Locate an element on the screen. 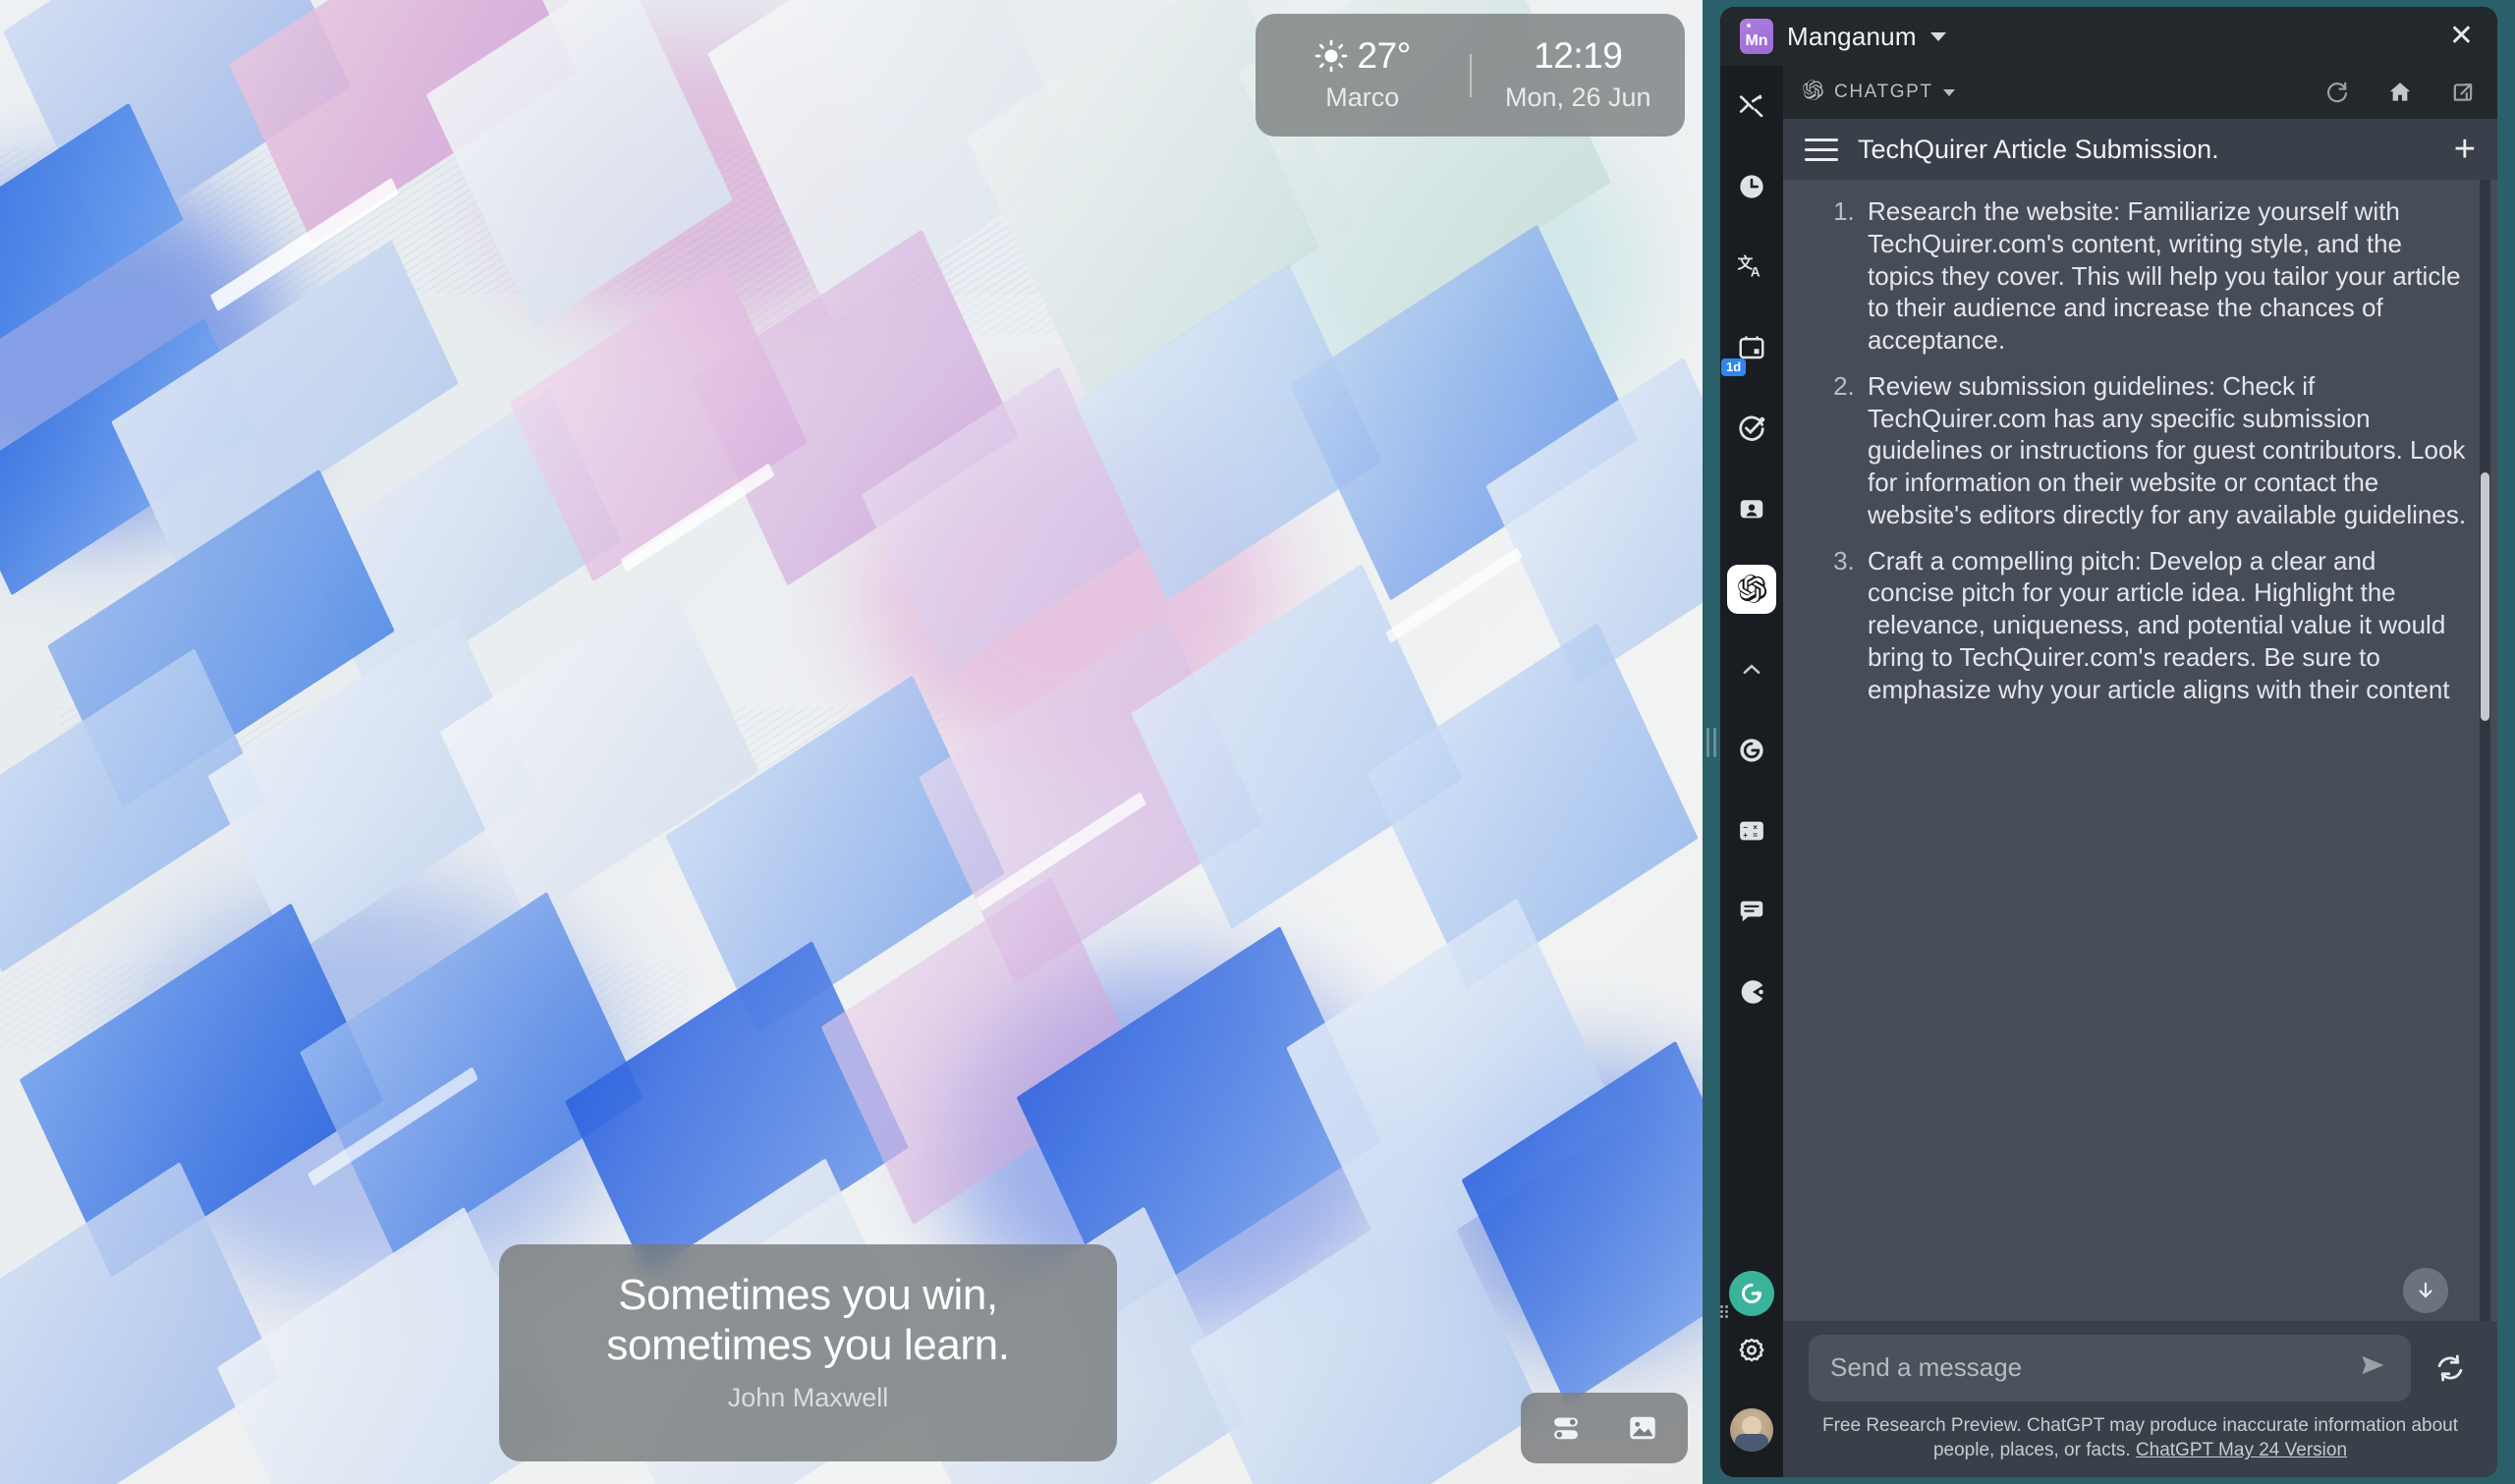 The image size is (2515, 1484). grammarly-round-icon is located at coordinates (1747, 1294).